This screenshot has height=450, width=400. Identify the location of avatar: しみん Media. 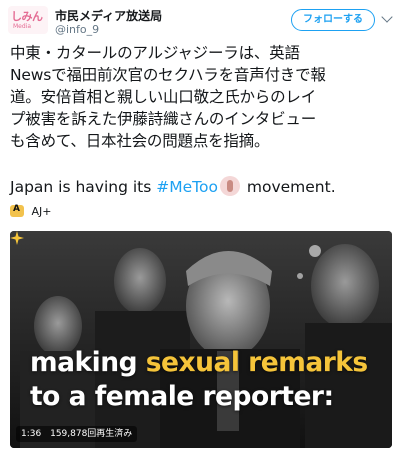
(28, 20).